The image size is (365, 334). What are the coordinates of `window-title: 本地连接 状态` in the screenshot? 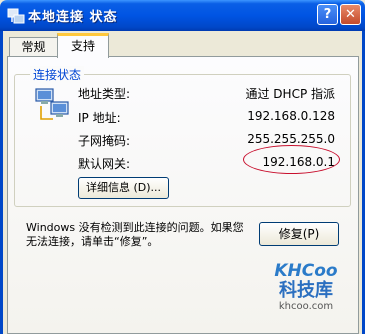 It's located at (73, 17).